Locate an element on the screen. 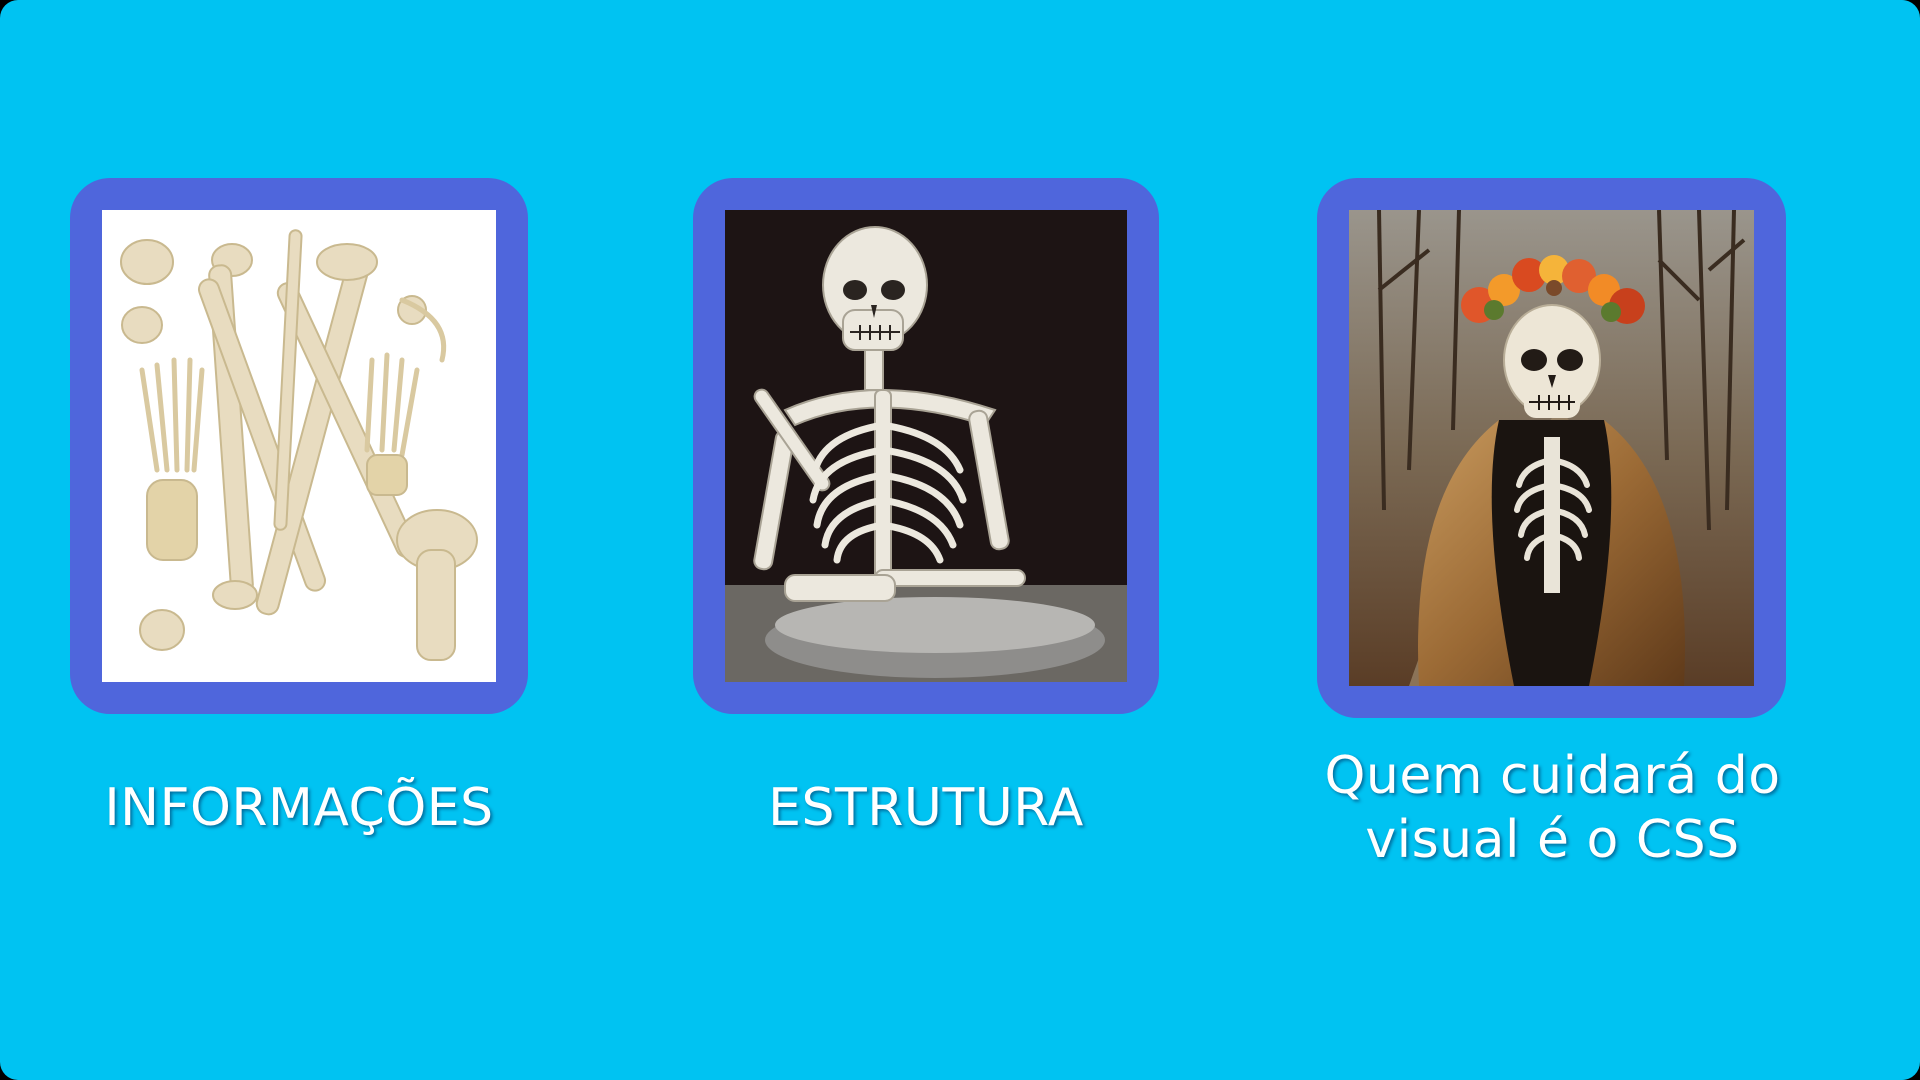 This screenshot has height=1080, width=1920. caption-visual-css: Quem cuidará do visual é o CSS is located at coordinates (1552, 808).